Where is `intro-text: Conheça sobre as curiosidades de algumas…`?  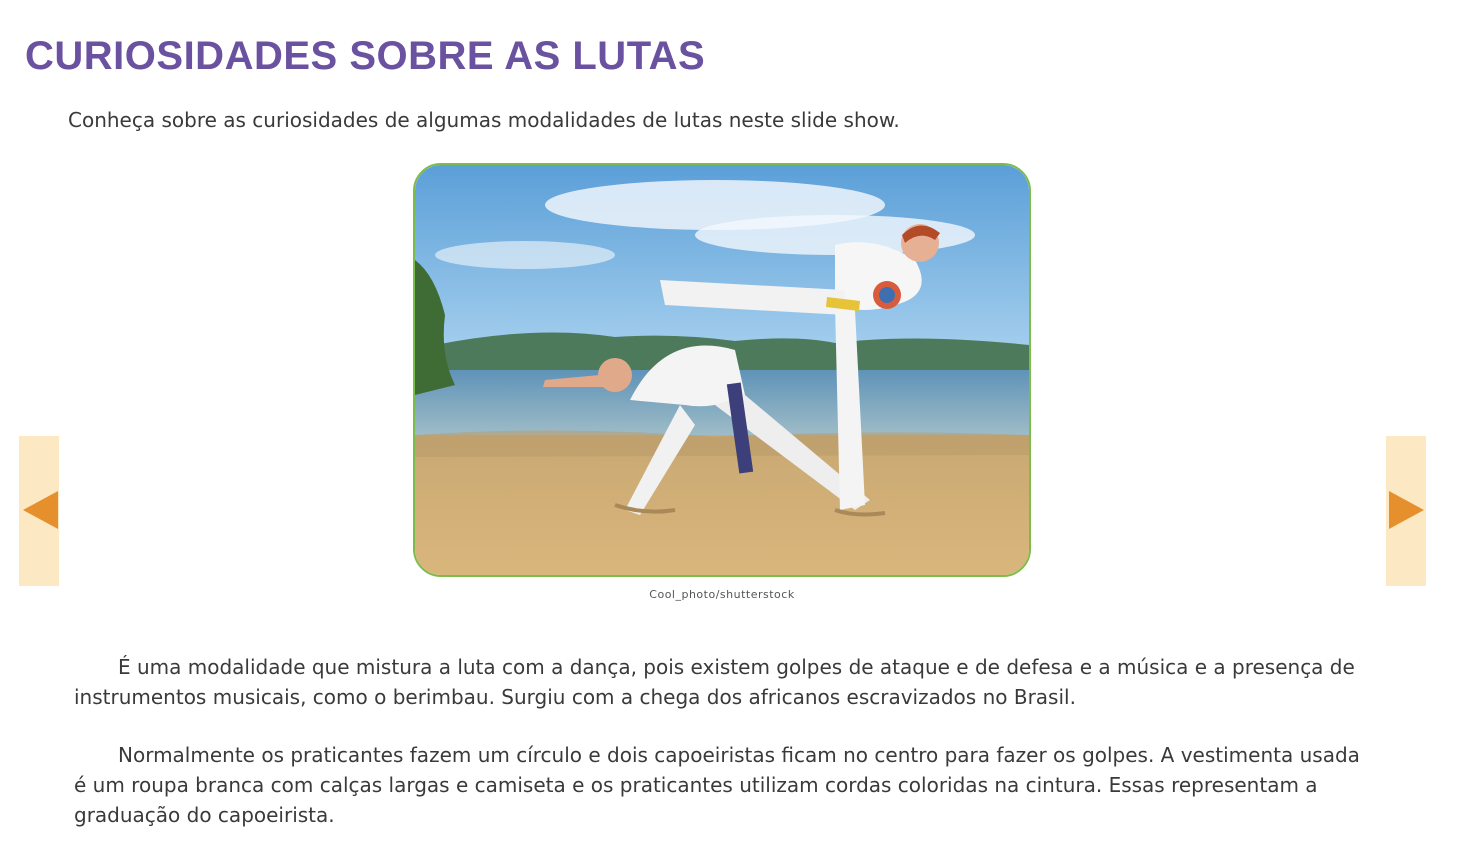 intro-text: Conheça sobre as curiosidades de algumas… is located at coordinates (484, 120).